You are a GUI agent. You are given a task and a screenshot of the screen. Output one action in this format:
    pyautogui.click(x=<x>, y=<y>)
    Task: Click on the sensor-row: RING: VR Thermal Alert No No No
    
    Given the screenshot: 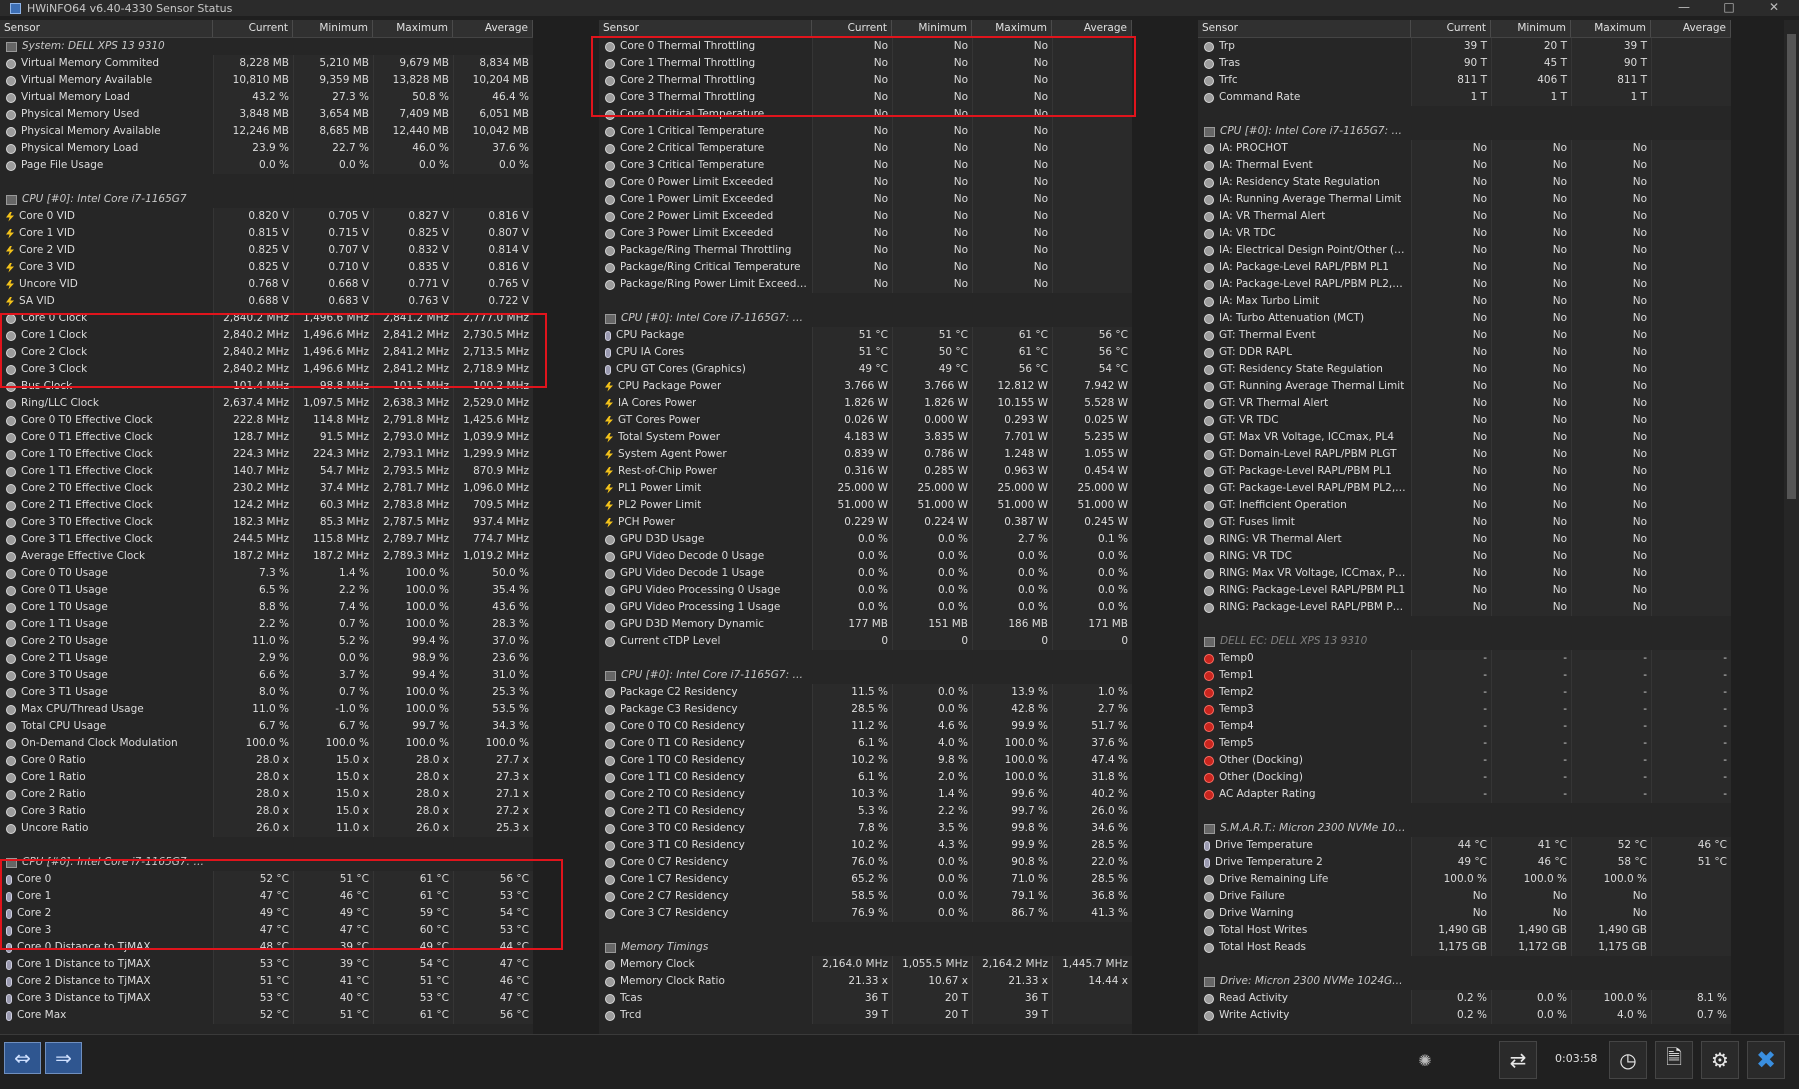 What is the action you would take?
    pyautogui.click(x=1464, y=539)
    